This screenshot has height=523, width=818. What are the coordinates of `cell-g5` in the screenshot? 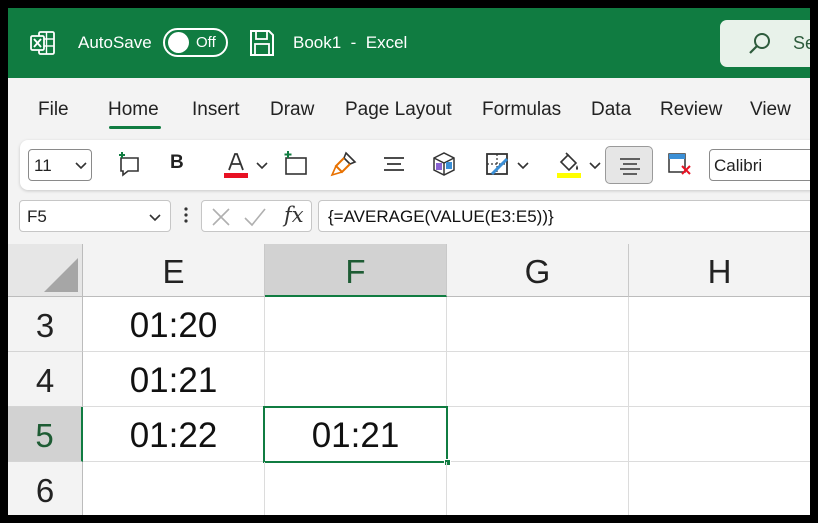 It's located at (538, 434).